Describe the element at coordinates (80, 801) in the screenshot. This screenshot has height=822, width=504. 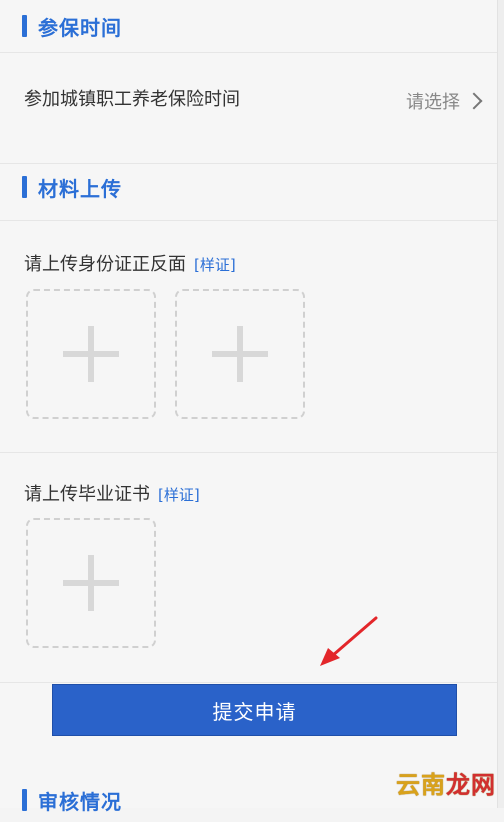
I see `section-title-review: 审核情况` at that location.